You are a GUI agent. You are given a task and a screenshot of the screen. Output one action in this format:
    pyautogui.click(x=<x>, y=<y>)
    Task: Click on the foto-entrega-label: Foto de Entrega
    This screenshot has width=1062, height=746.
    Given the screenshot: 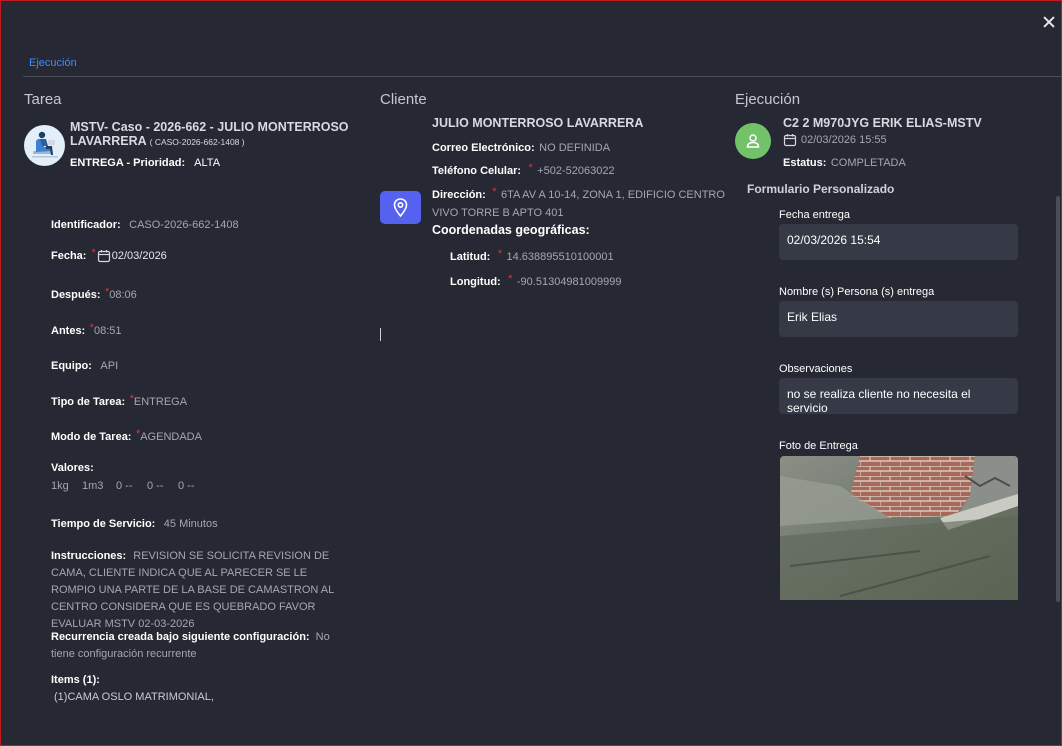 What is the action you would take?
    pyautogui.click(x=818, y=446)
    